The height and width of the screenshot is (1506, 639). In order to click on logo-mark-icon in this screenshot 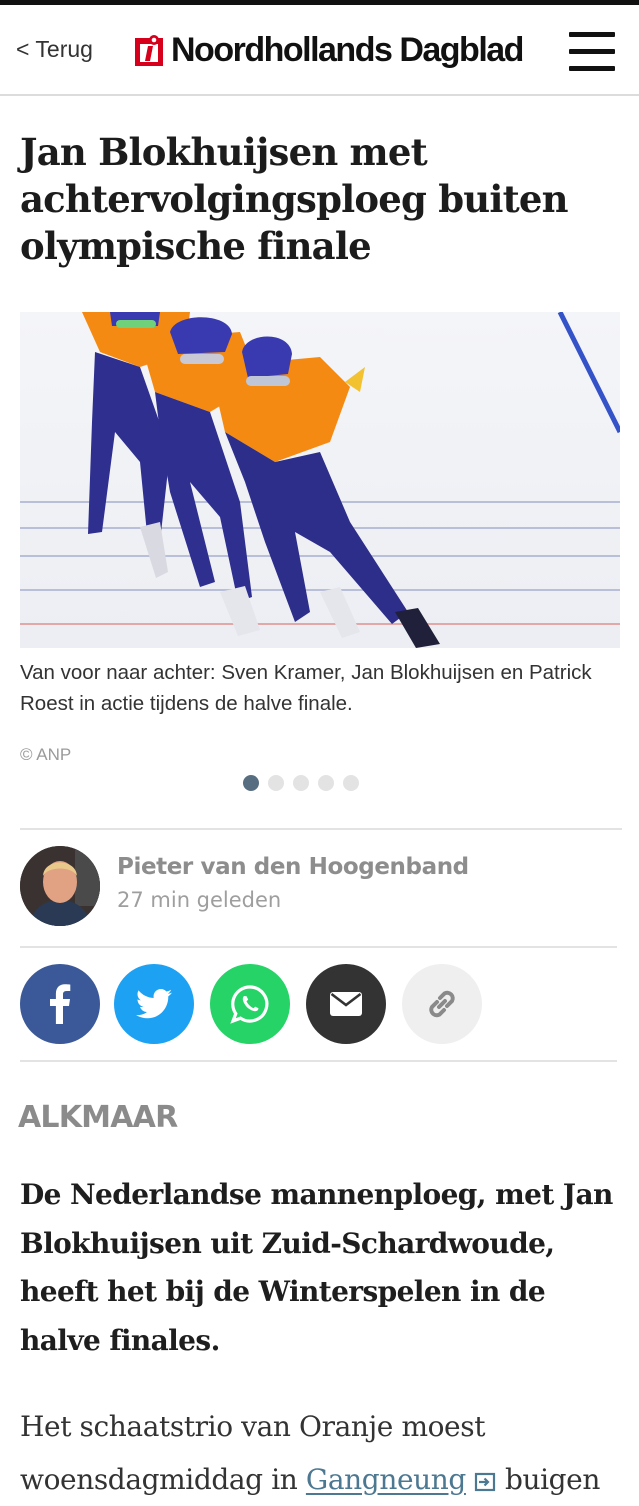, I will do `click(149, 50)`.